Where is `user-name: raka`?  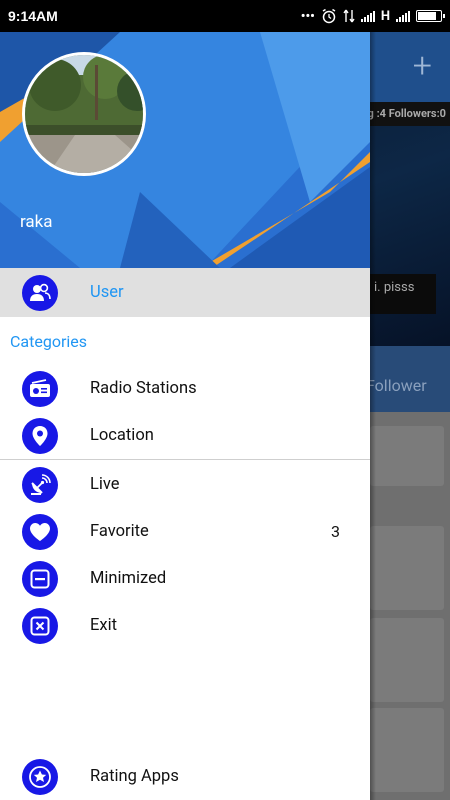
user-name: raka is located at coordinates (36, 222).